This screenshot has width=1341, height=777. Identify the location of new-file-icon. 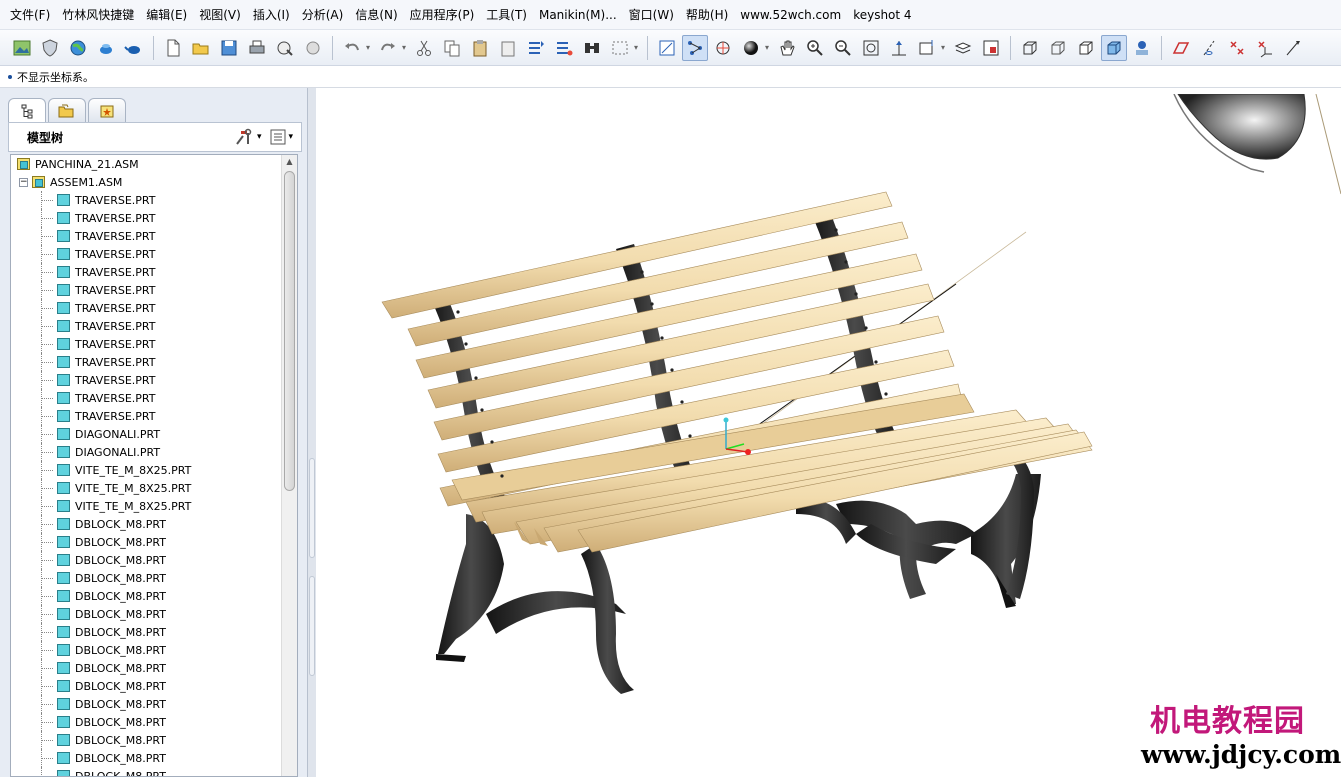
(173, 48).